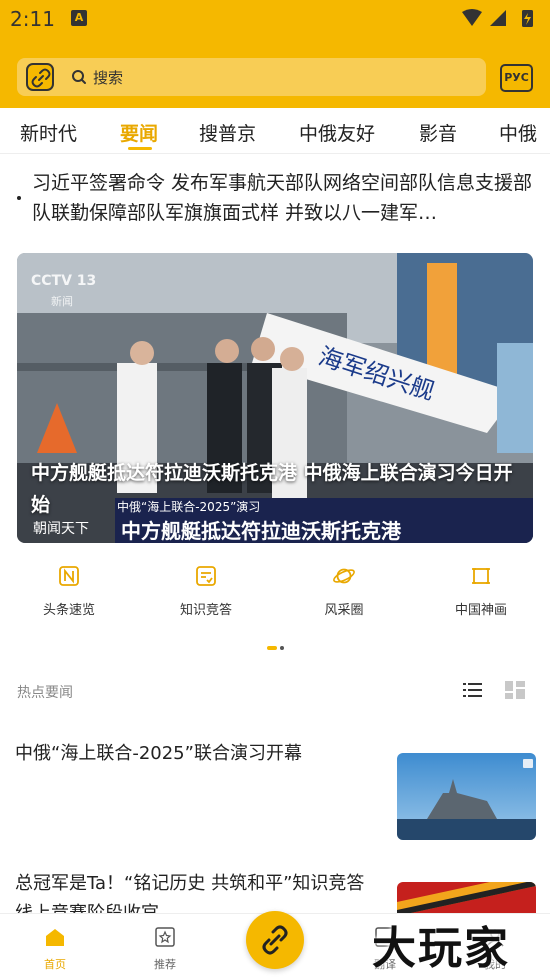 The image size is (550, 979). I want to click on quick-link-china-painting: 中国神画, so click(481, 591).